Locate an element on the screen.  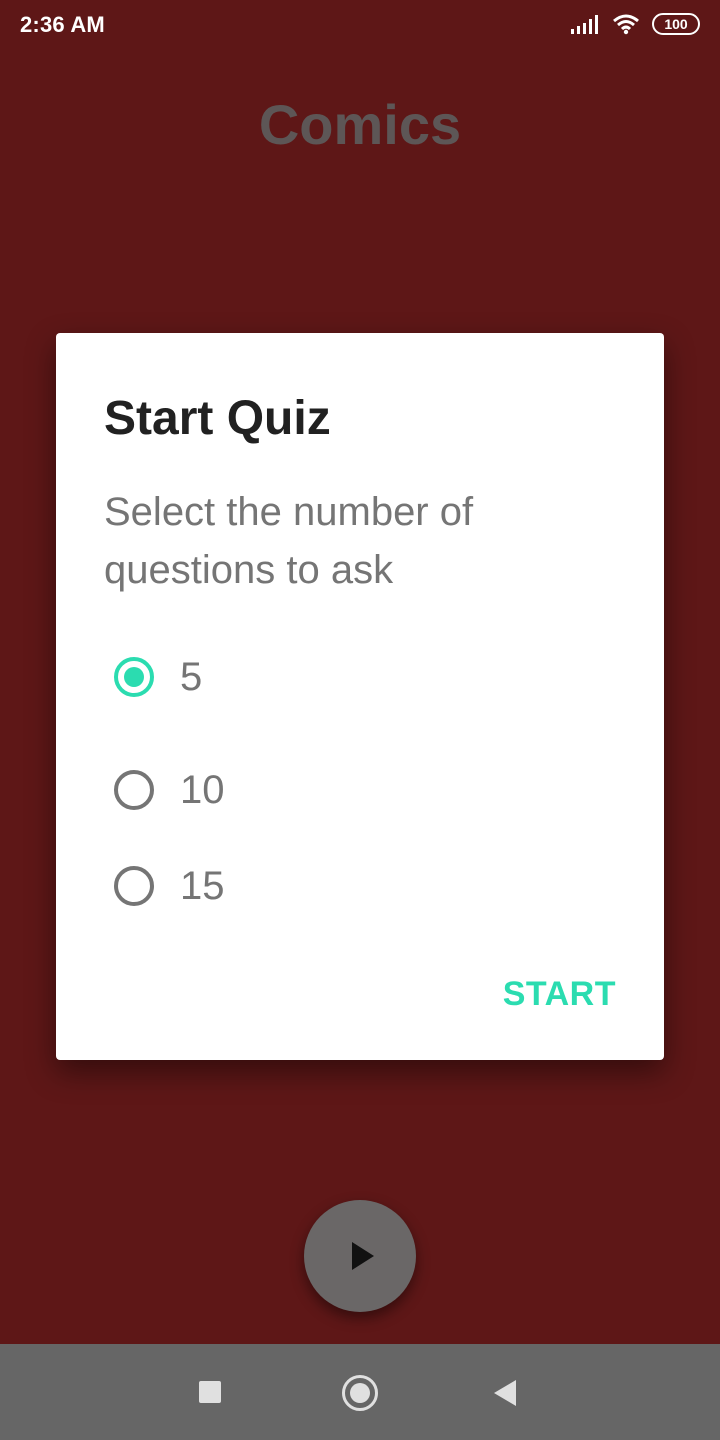
back-icon is located at coordinates (505, 1393).